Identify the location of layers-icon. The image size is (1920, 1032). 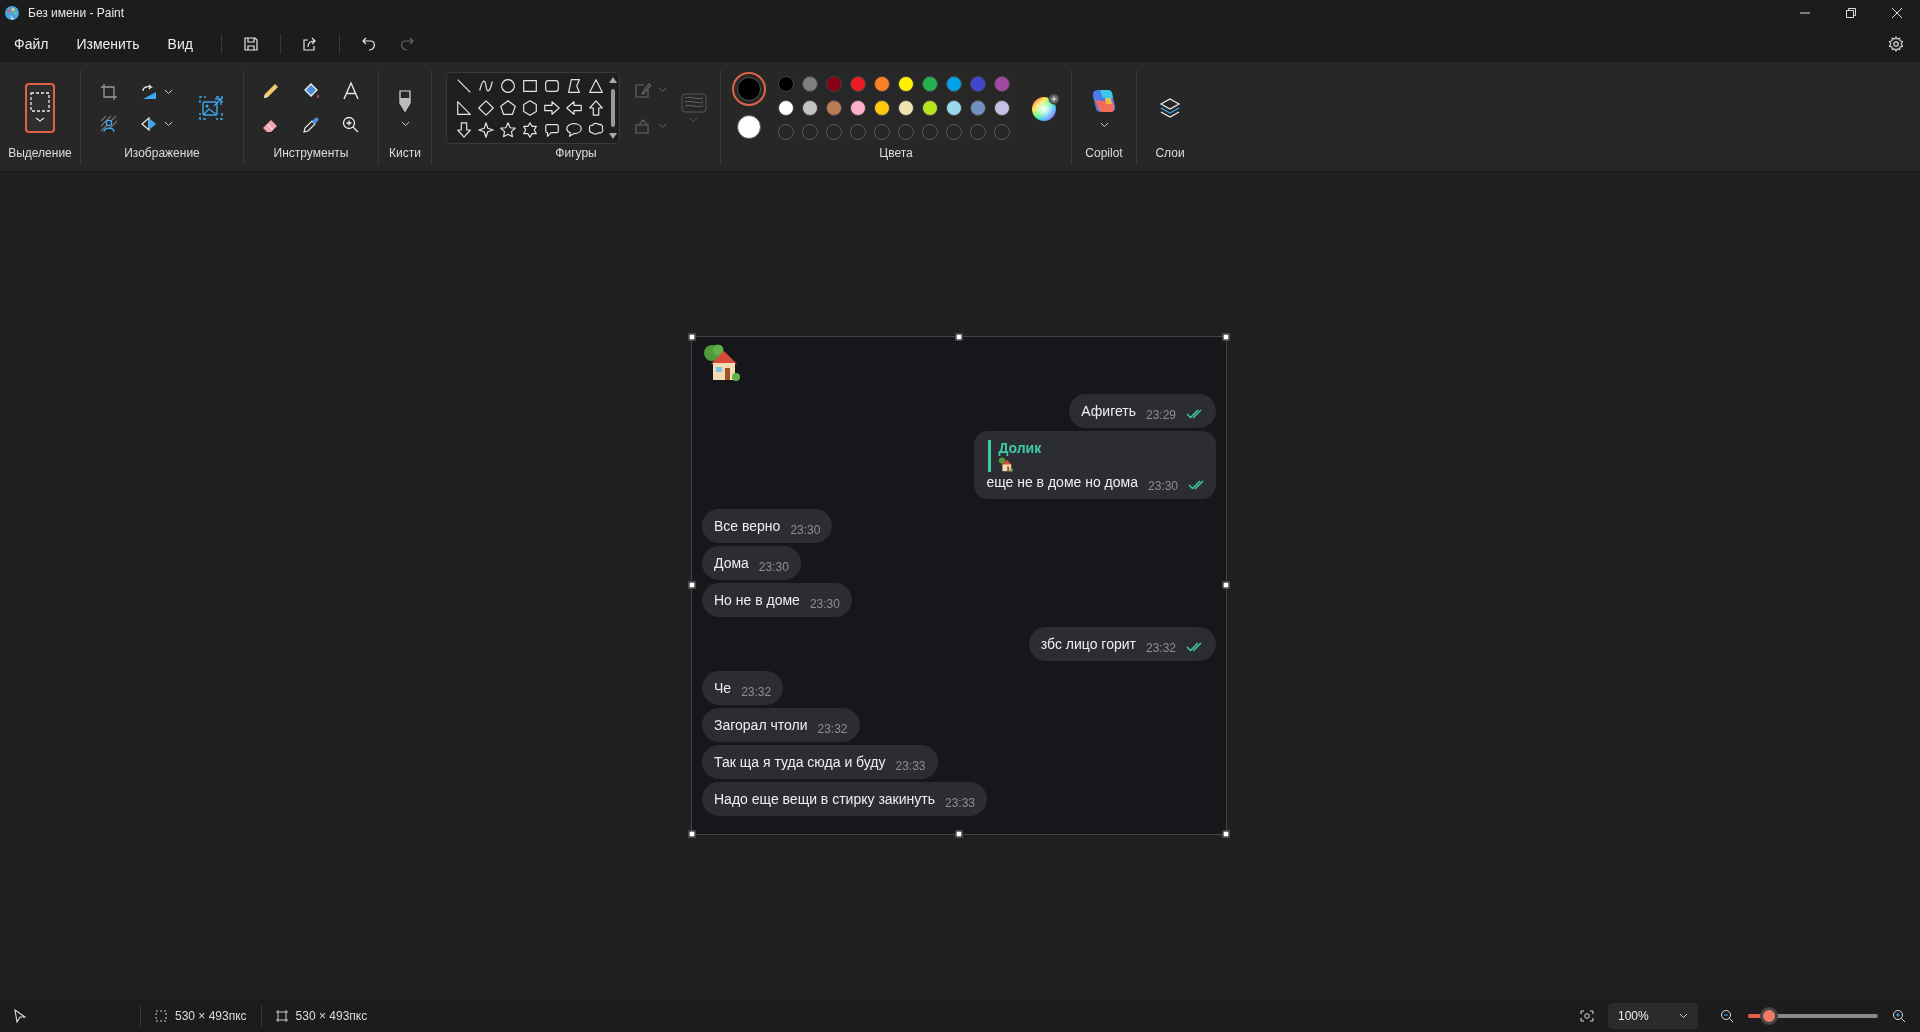
(1170, 108).